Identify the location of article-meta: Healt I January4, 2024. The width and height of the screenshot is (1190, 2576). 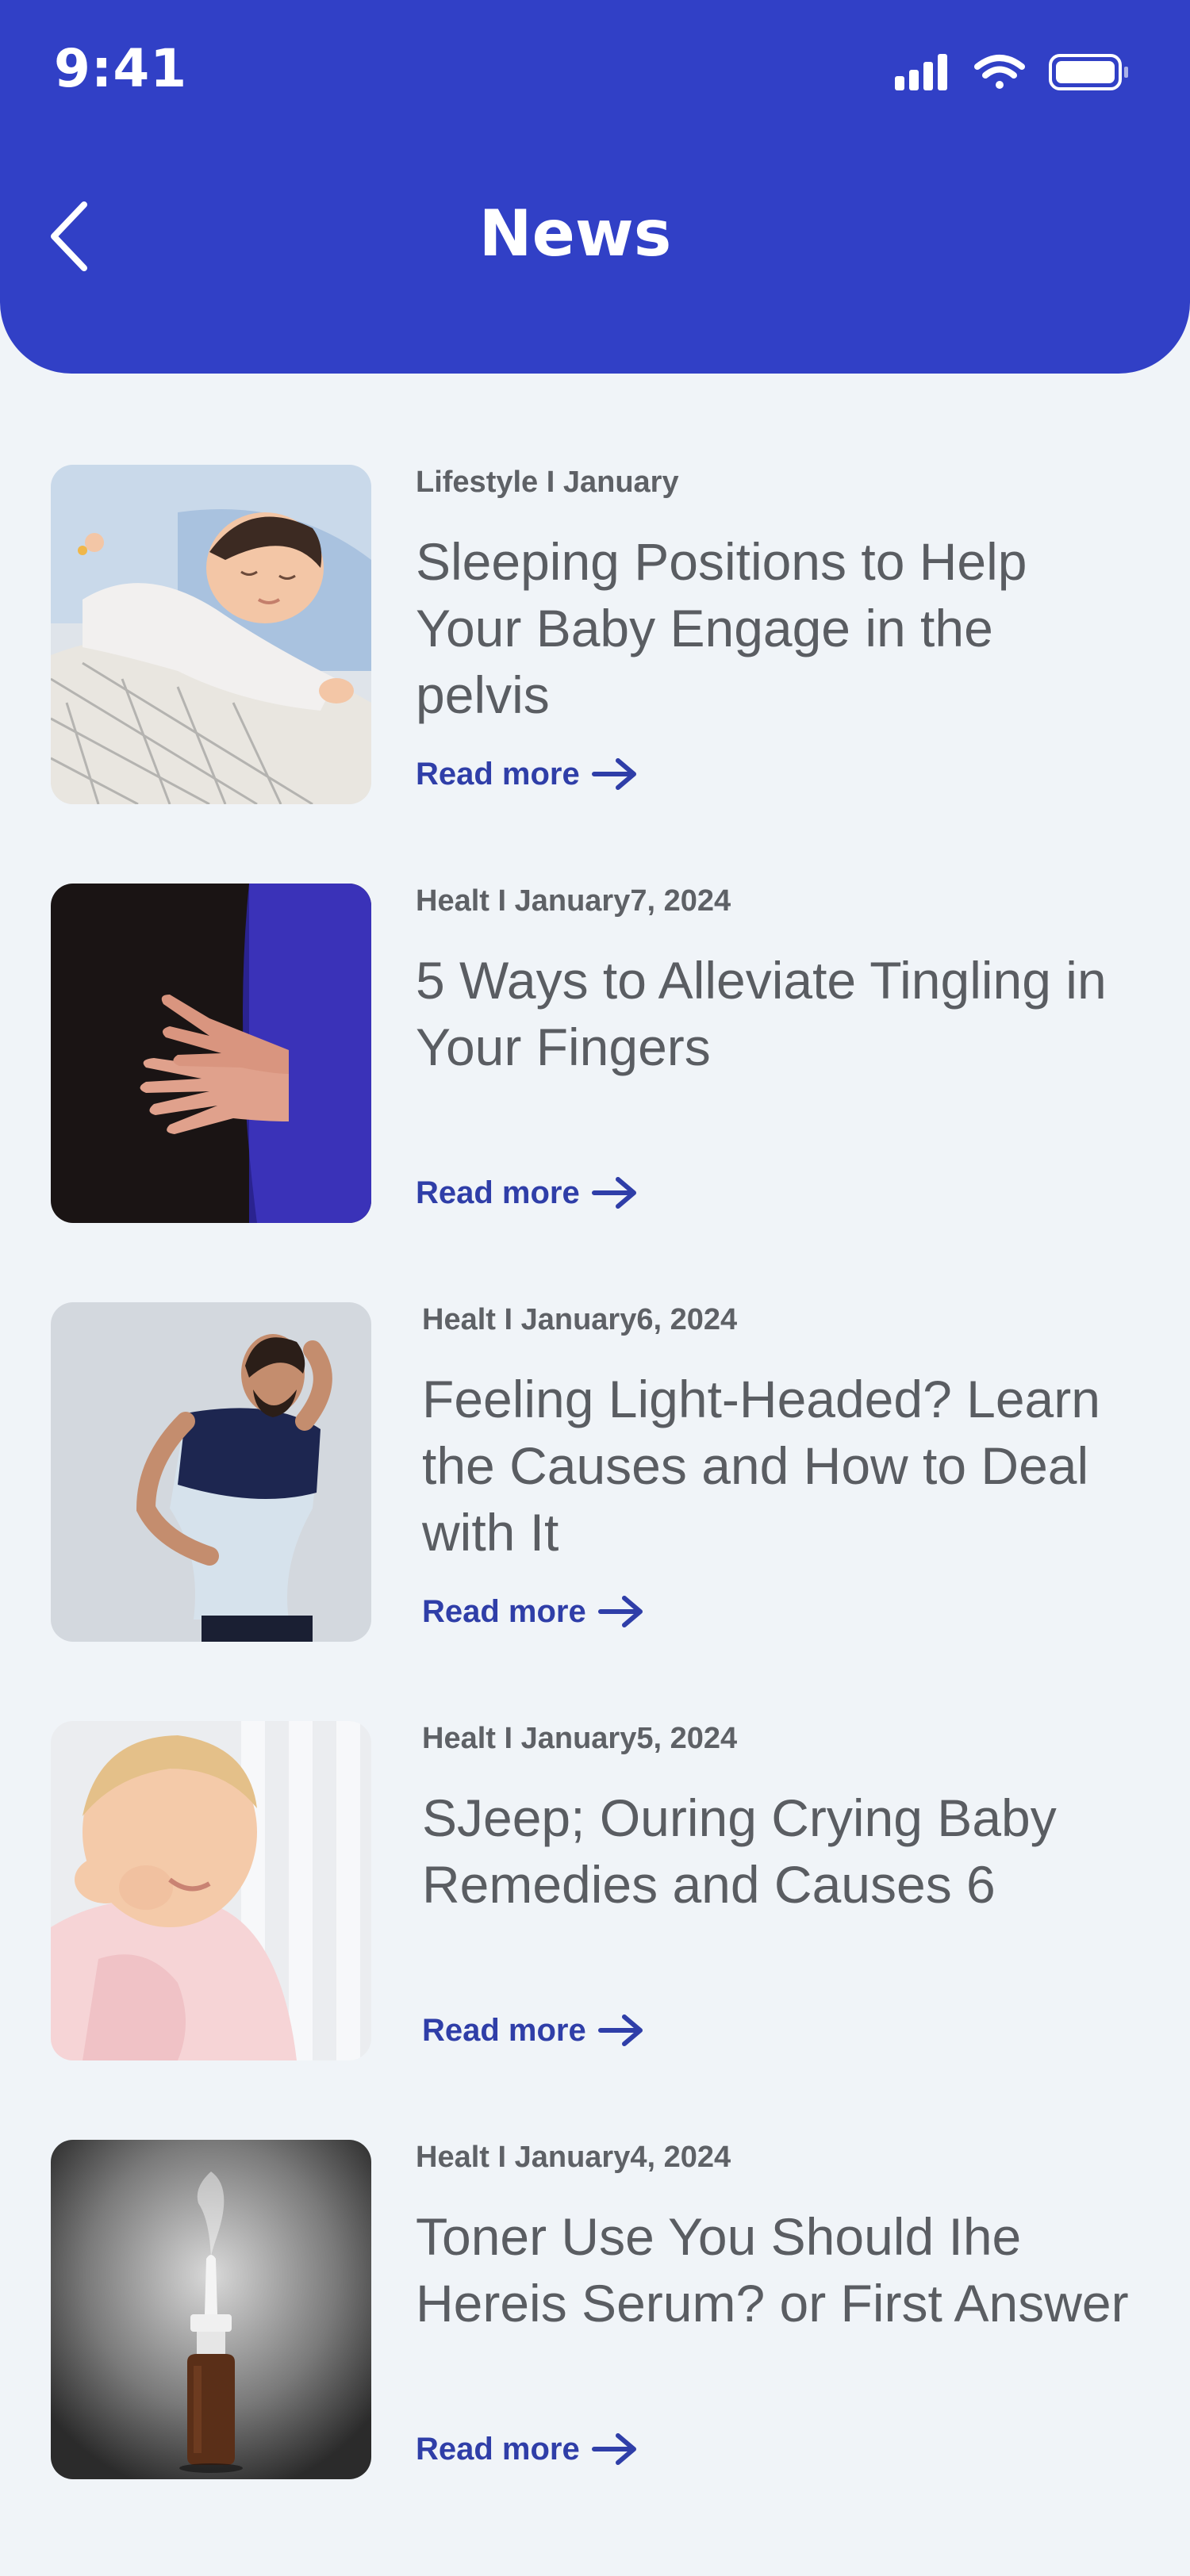
(573, 2158).